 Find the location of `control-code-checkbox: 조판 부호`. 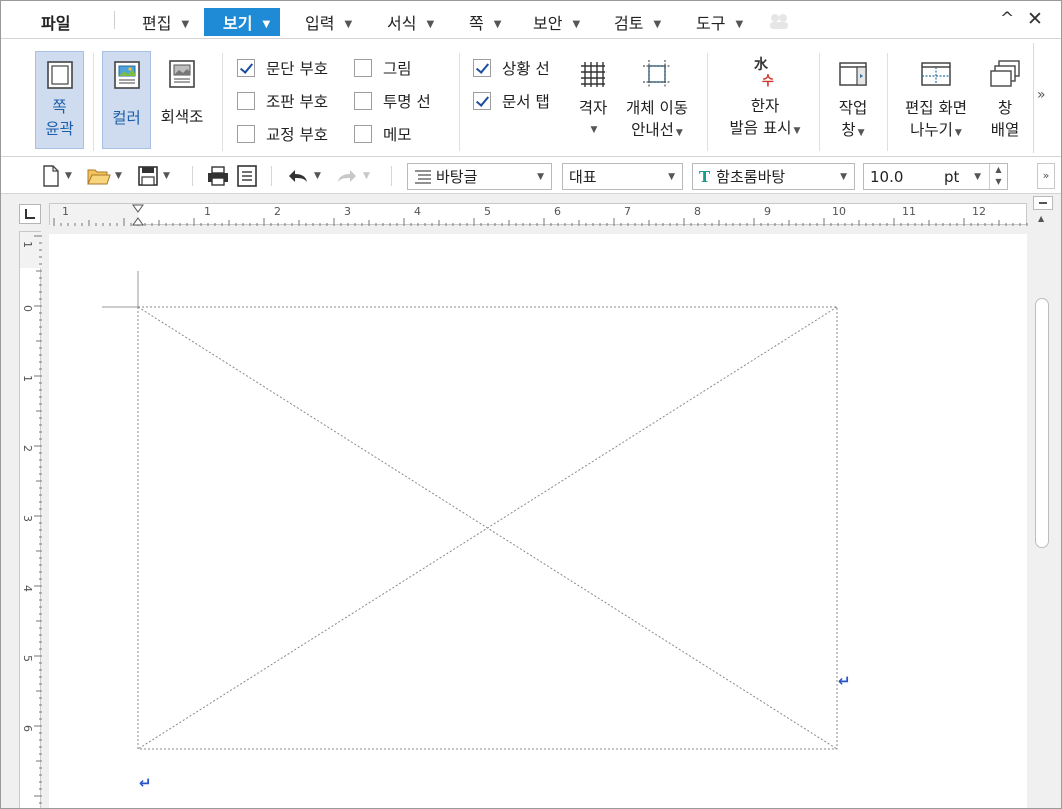

control-code-checkbox: 조판 부호 is located at coordinates (282, 101).